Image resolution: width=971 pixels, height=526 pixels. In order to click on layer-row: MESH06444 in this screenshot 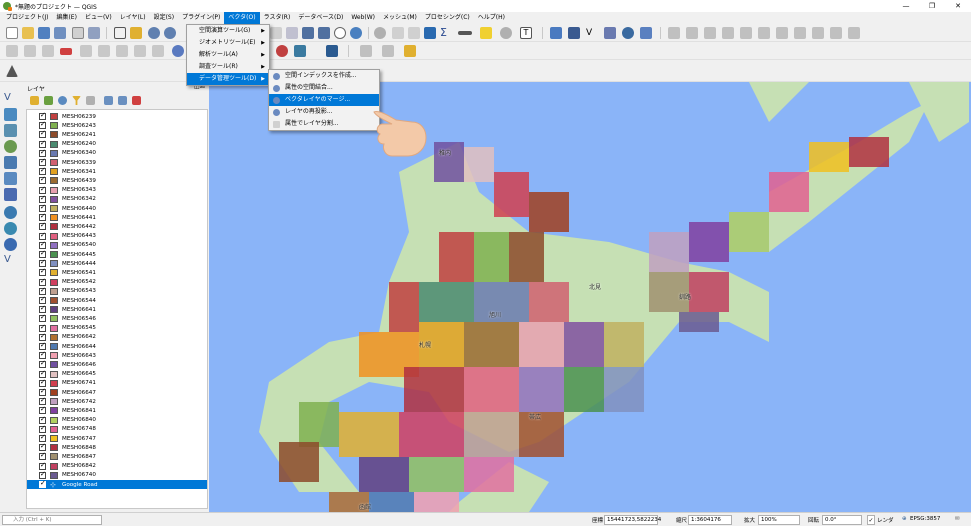, I will do `click(117, 263)`.